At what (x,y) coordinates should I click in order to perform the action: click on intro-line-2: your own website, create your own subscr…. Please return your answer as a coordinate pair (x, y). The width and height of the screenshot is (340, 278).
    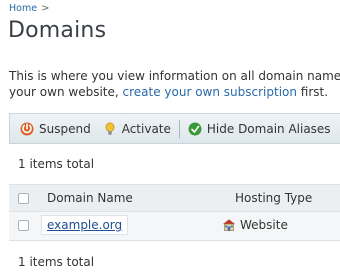
    Looking at the image, I should click on (174, 92).